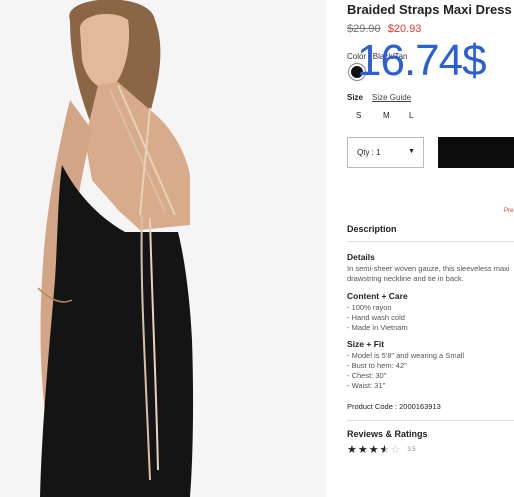 This screenshot has height=497, width=514. I want to click on rating-stars: ★ ★ ★ ★★ ☆ 3.5, so click(381, 450).